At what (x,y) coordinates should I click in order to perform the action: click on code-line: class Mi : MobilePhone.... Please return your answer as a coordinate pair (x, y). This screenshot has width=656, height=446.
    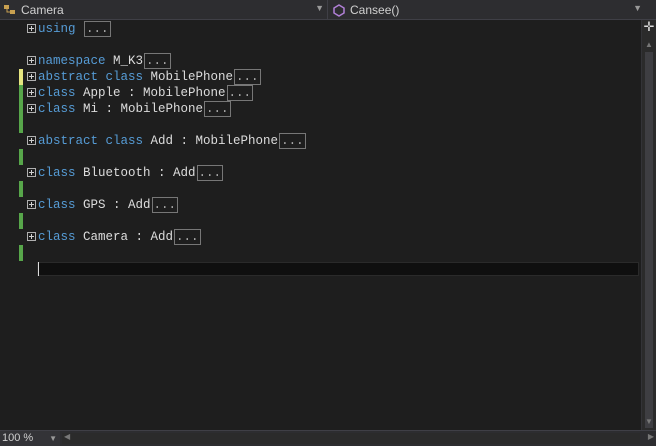
    Looking at the image, I should click on (115, 117).